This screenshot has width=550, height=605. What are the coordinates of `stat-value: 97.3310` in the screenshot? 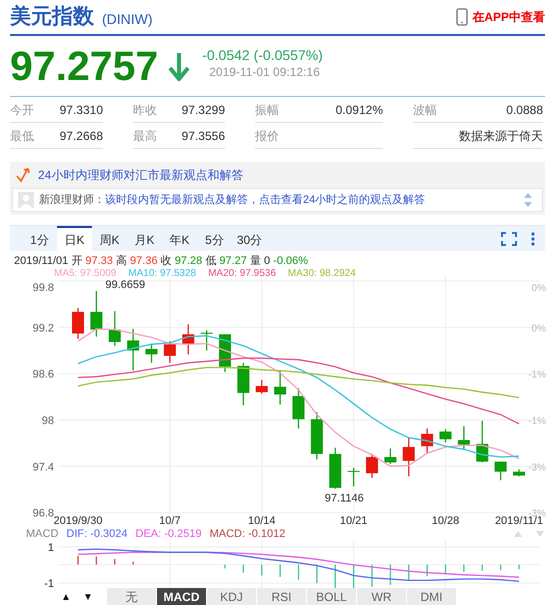 It's located at (81, 110).